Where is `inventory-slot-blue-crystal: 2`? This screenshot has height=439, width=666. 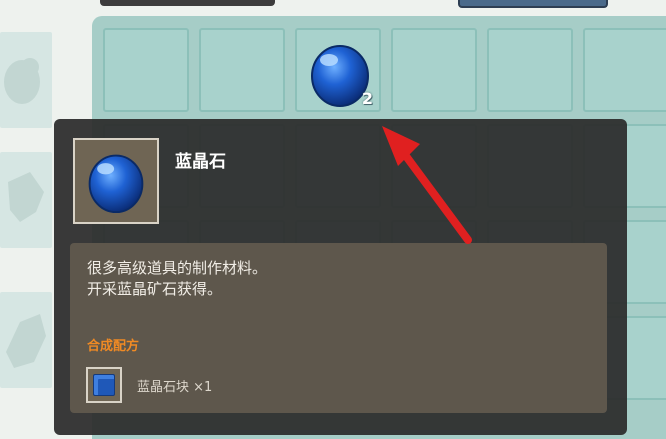
inventory-slot-blue-crystal: 2 is located at coordinates (338, 70).